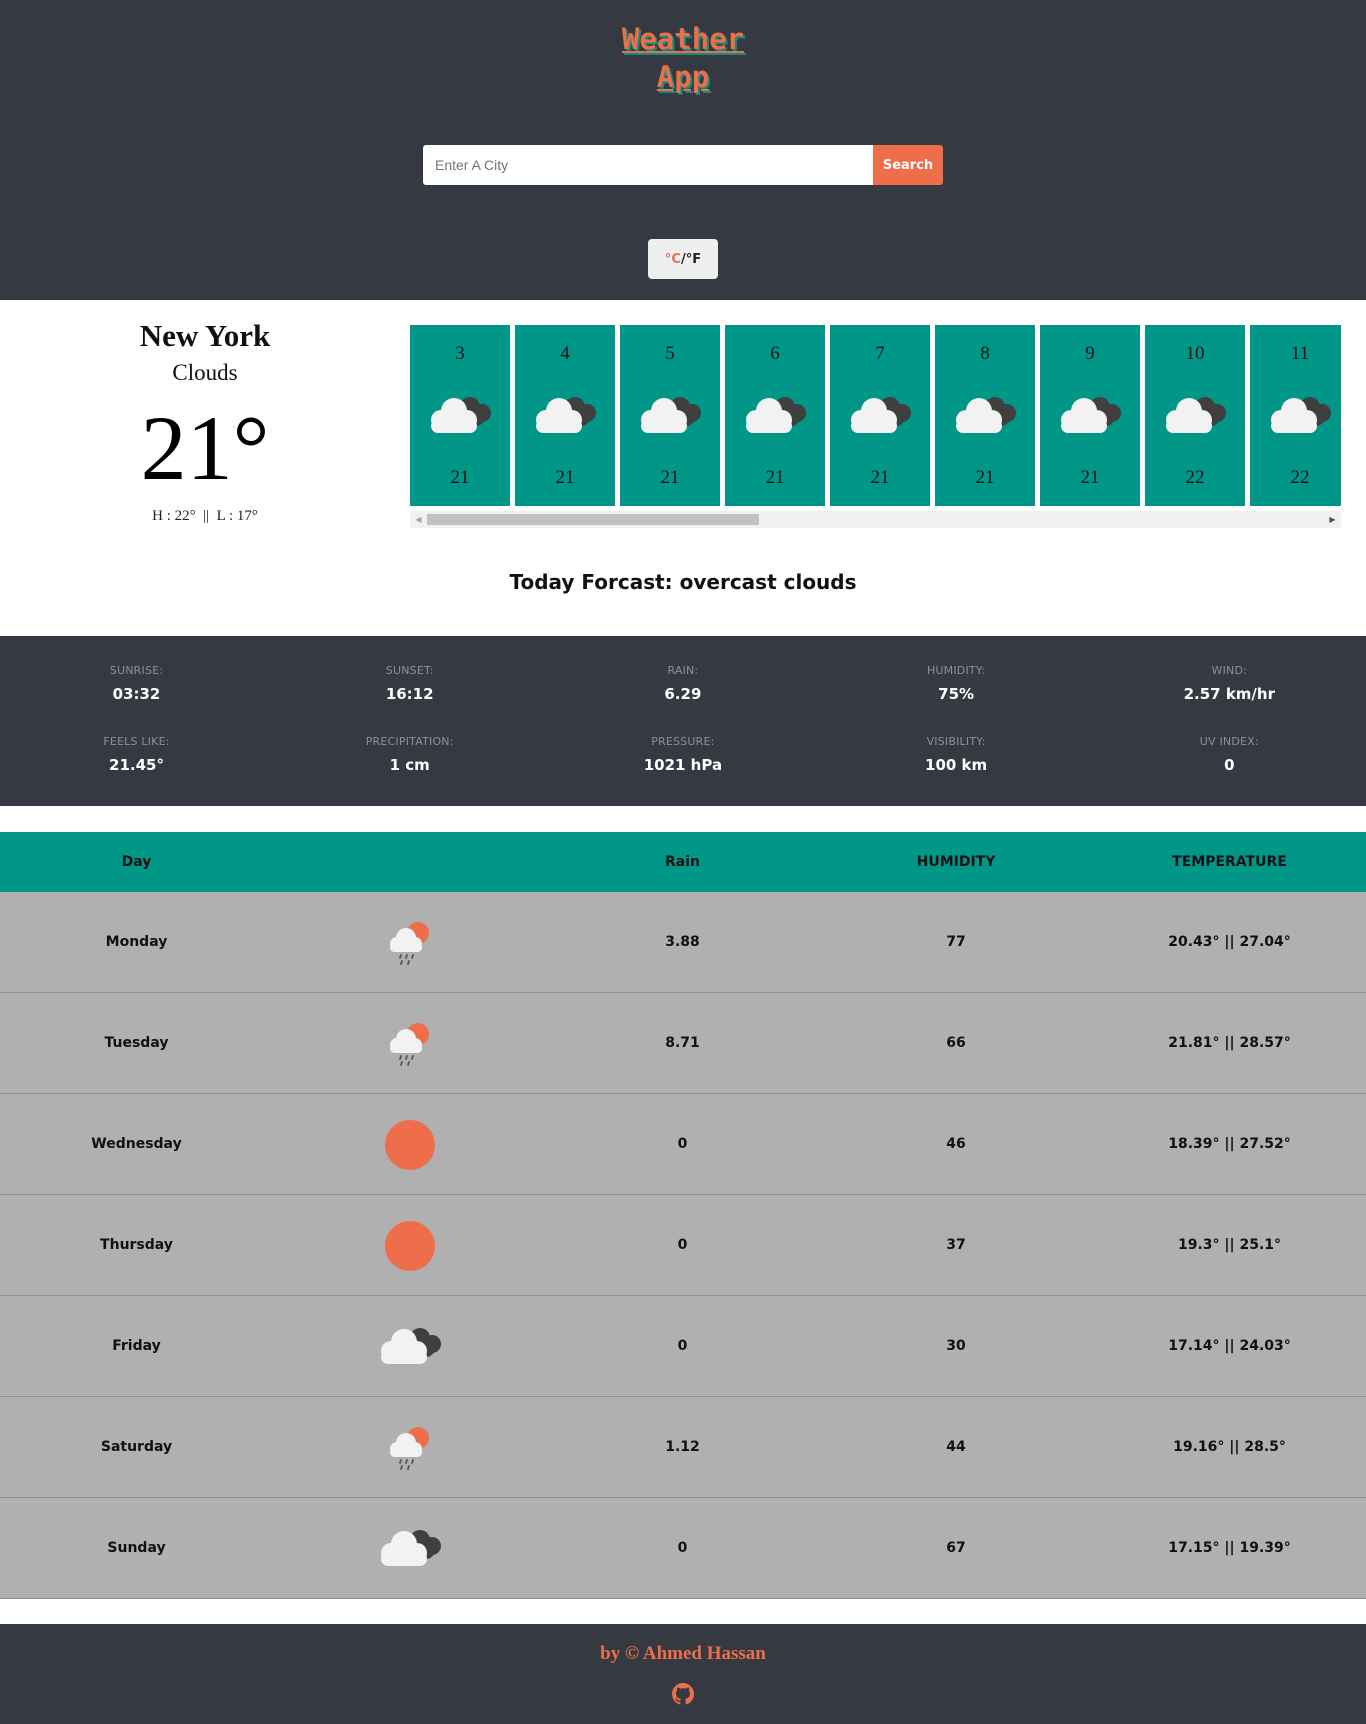 This screenshot has height=1724, width=1366. I want to click on detail-label: SUNSET:, so click(409, 670).